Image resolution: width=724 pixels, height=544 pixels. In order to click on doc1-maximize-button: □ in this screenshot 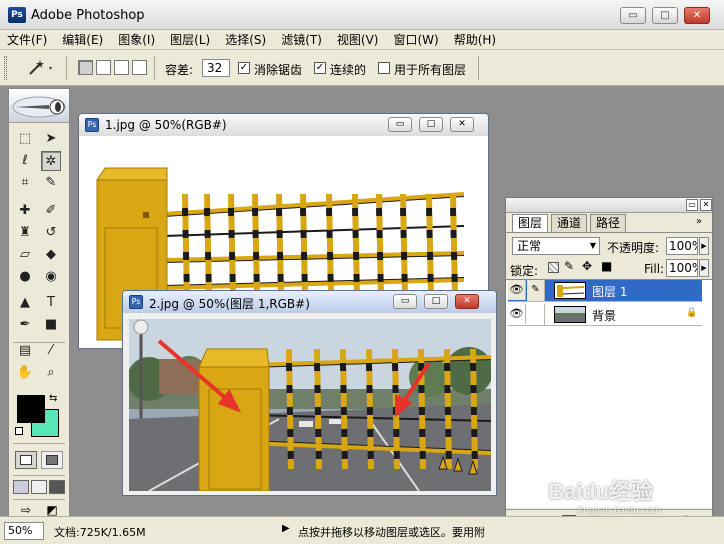, I will do `click(431, 124)`.